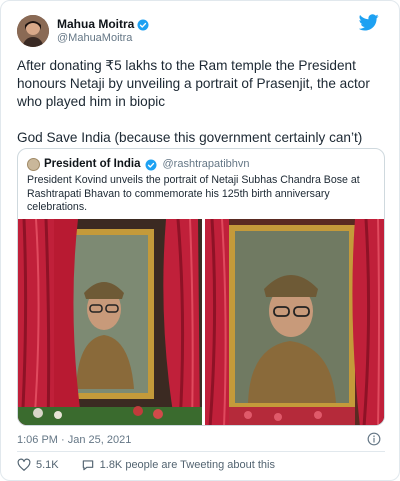 This screenshot has height=481, width=400. What do you see at coordinates (87, 465) in the screenshot?
I see `comment-icon` at bounding box center [87, 465].